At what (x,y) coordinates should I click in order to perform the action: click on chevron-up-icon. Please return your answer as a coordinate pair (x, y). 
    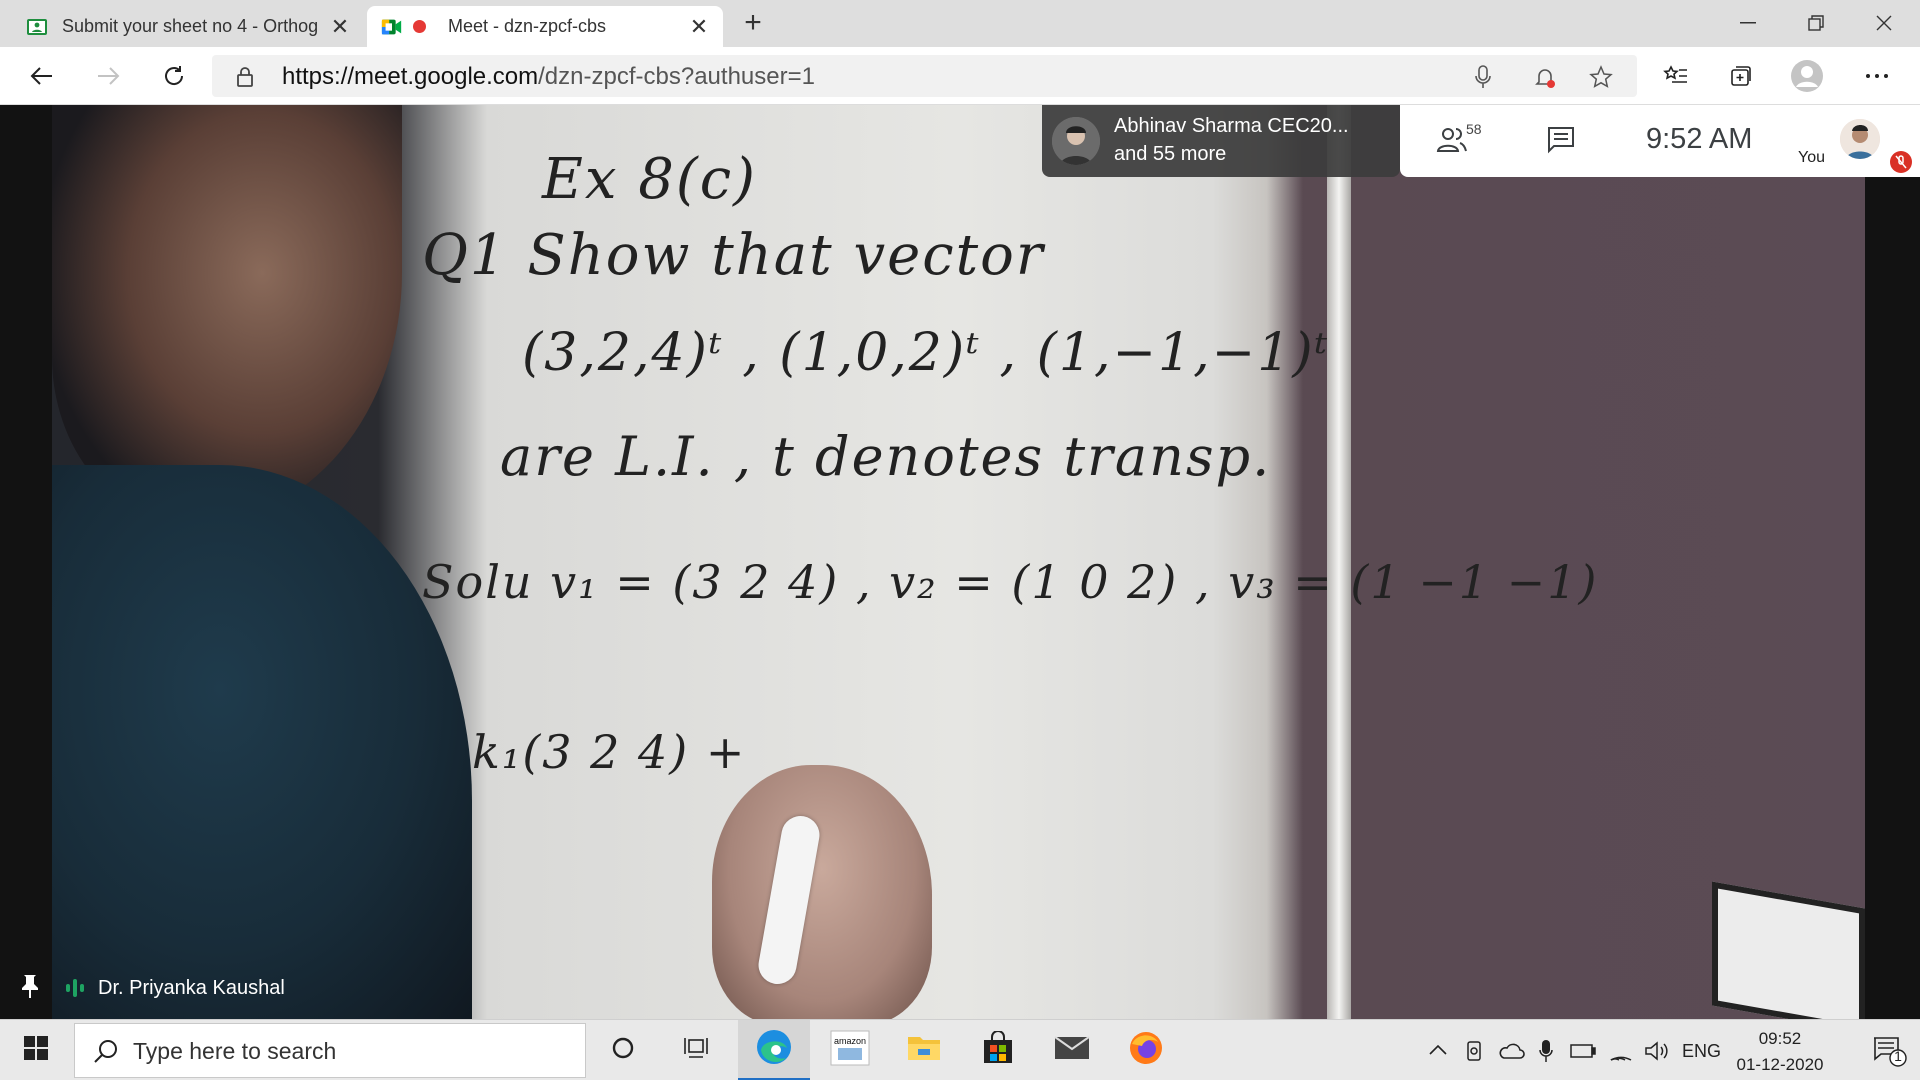
    Looking at the image, I should click on (1438, 1051).